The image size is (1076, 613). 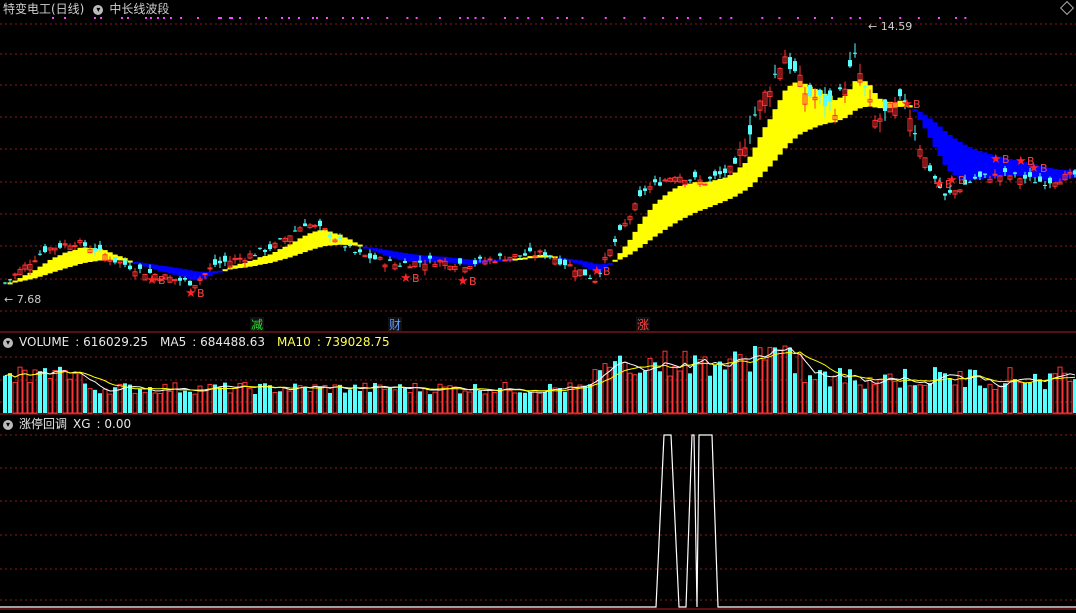 What do you see at coordinates (82, 424) in the screenshot?
I see `xg-label: XG` at bounding box center [82, 424].